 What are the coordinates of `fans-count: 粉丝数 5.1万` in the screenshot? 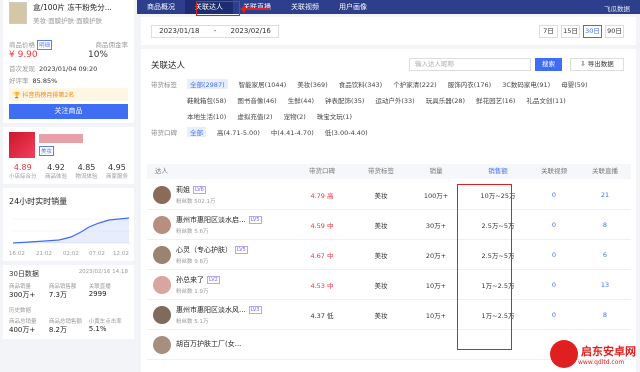 It's located at (192, 321).